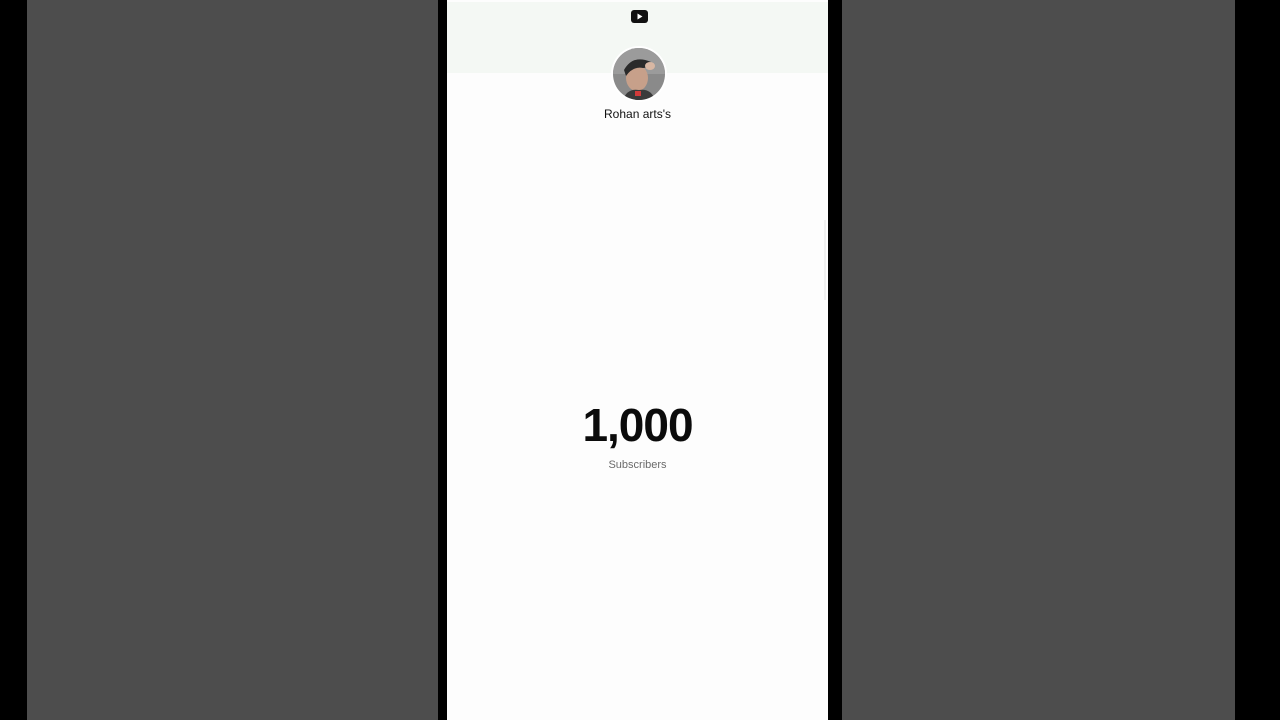 This screenshot has height=720, width=1280. Describe the element at coordinates (639, 16) in the screenshot. I see `youtube-play-icon` at that location.